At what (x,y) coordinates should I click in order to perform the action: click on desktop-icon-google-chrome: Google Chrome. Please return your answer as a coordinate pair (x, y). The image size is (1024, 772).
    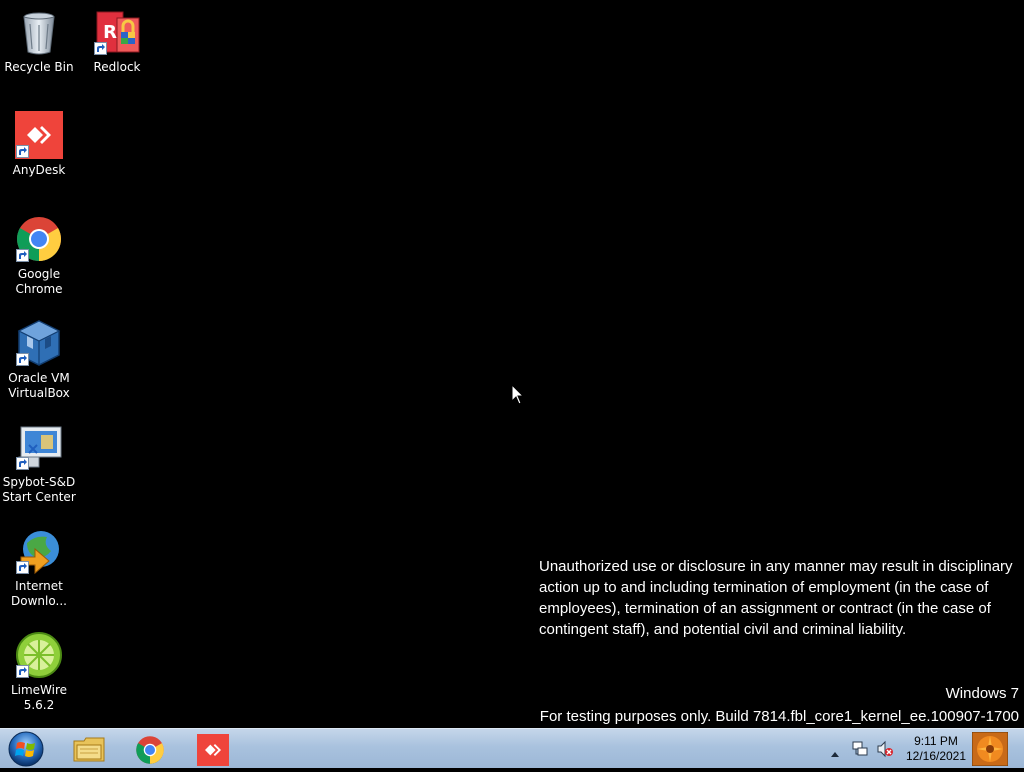
    Looking at the image, I should click on (39, 256).